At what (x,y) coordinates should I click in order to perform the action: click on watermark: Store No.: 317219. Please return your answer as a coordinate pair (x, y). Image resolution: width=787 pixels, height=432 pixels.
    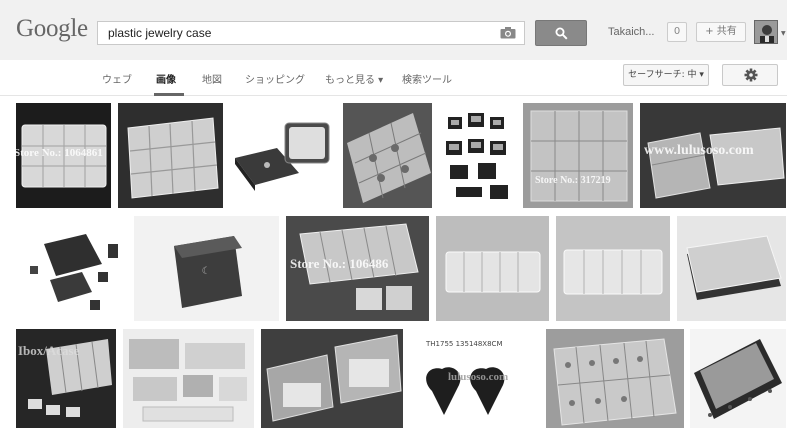
    Looking at the image, I should click on (573, 180).